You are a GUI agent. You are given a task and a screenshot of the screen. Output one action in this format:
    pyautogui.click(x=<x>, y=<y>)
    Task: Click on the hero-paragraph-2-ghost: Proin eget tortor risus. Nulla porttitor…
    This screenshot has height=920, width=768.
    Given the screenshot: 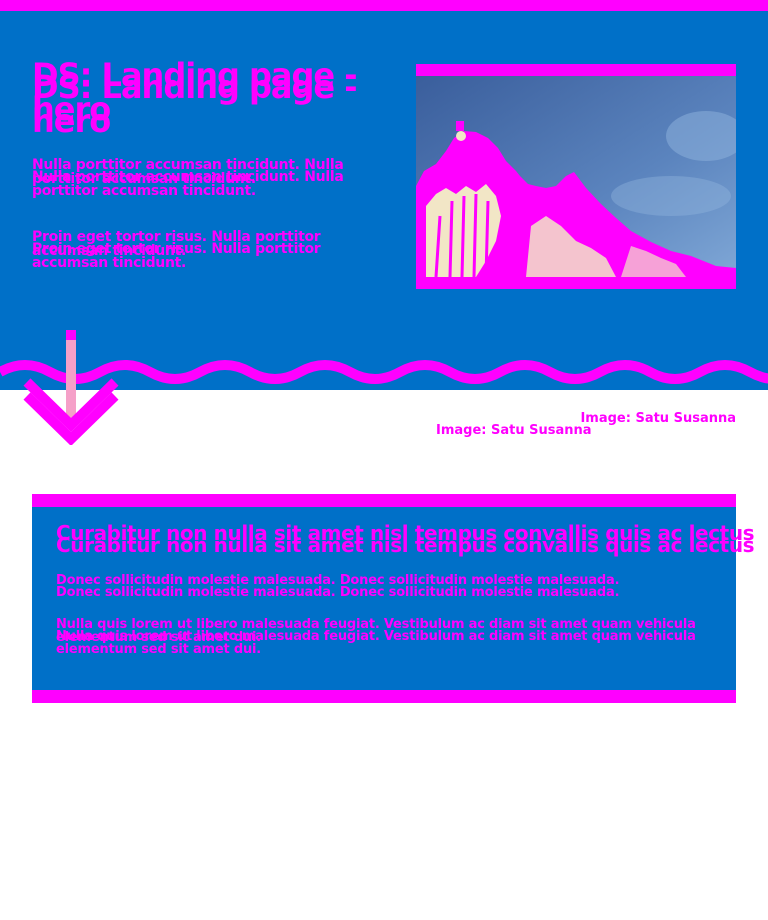 What is the action you would take?
    pyautogui.click(x=176, y=256)
    